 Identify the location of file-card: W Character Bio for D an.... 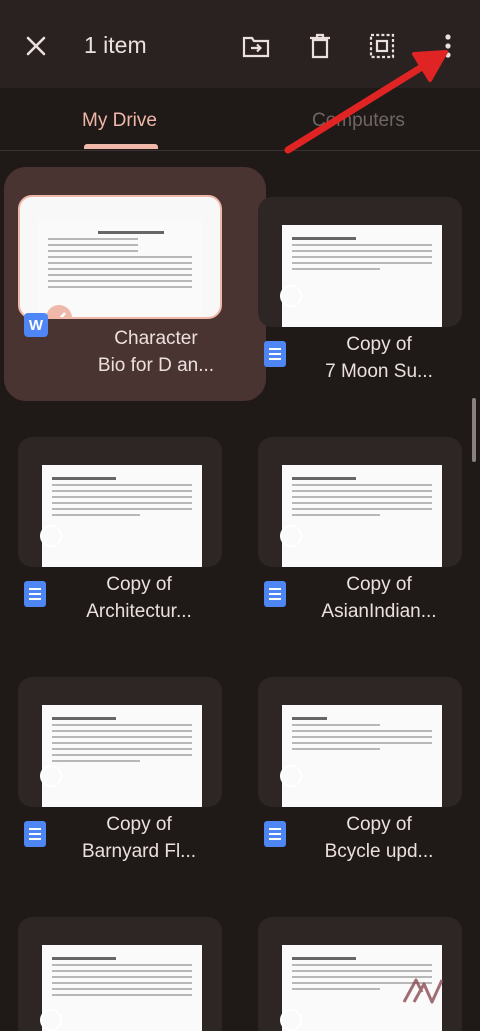
(135, 284).